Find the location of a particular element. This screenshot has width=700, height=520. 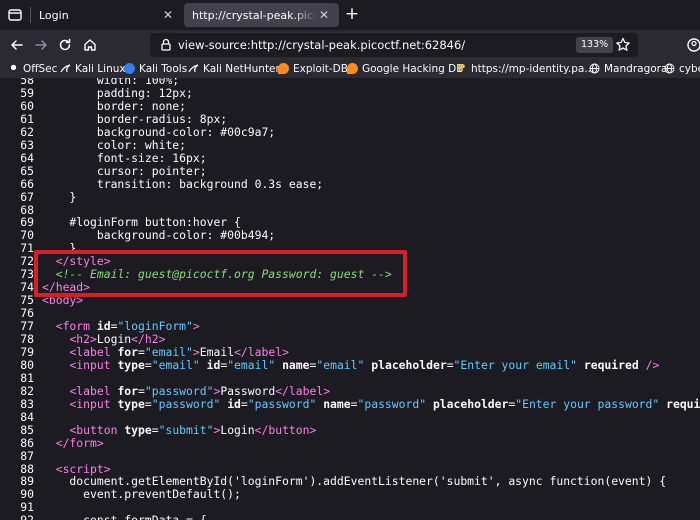

tab-view-source: http://crystal-peak.picoctf.ne ✕ is located at coordinates (261, 15).